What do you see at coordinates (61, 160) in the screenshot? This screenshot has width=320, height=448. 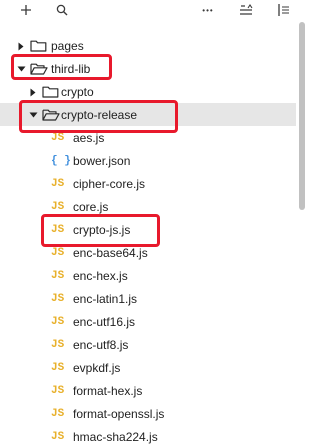 I see `json-file-icon: { }` at bounding box center [61, 160].